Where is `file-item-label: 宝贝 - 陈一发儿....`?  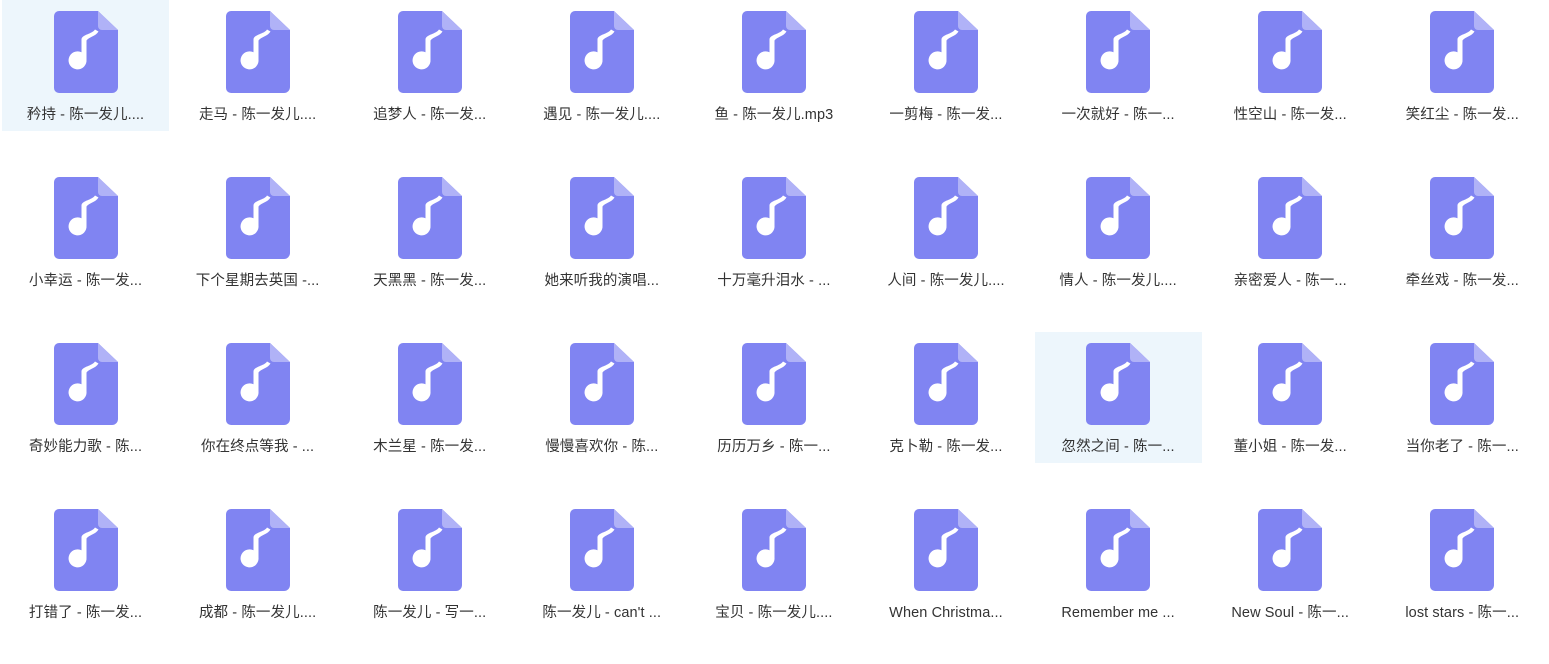 file-item-label: 宝贝 - 陈一发儿.... is located at coordinates (774, 613).